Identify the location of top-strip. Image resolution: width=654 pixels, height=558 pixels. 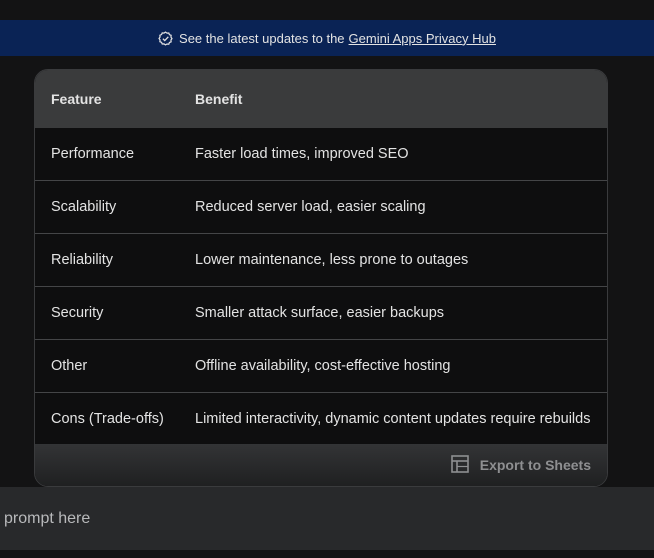
(327, 10).